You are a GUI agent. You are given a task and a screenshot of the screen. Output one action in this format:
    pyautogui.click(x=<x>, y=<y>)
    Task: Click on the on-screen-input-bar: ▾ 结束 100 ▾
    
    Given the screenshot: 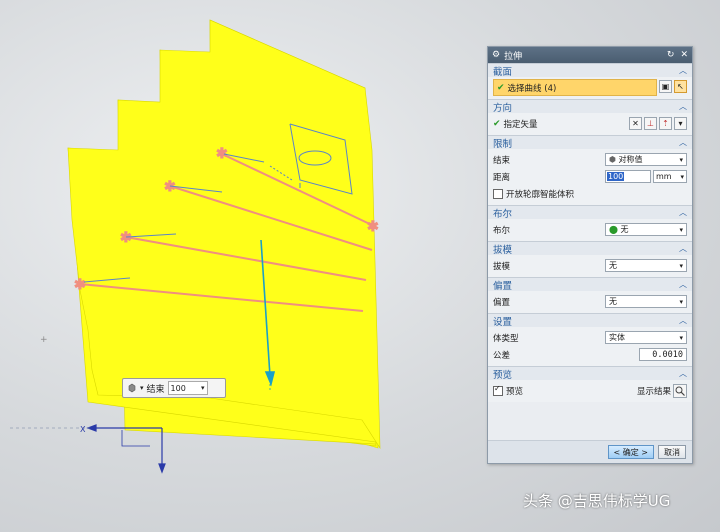 What is the action you would take?
    pyautogui.click(x=174, y=388)
    